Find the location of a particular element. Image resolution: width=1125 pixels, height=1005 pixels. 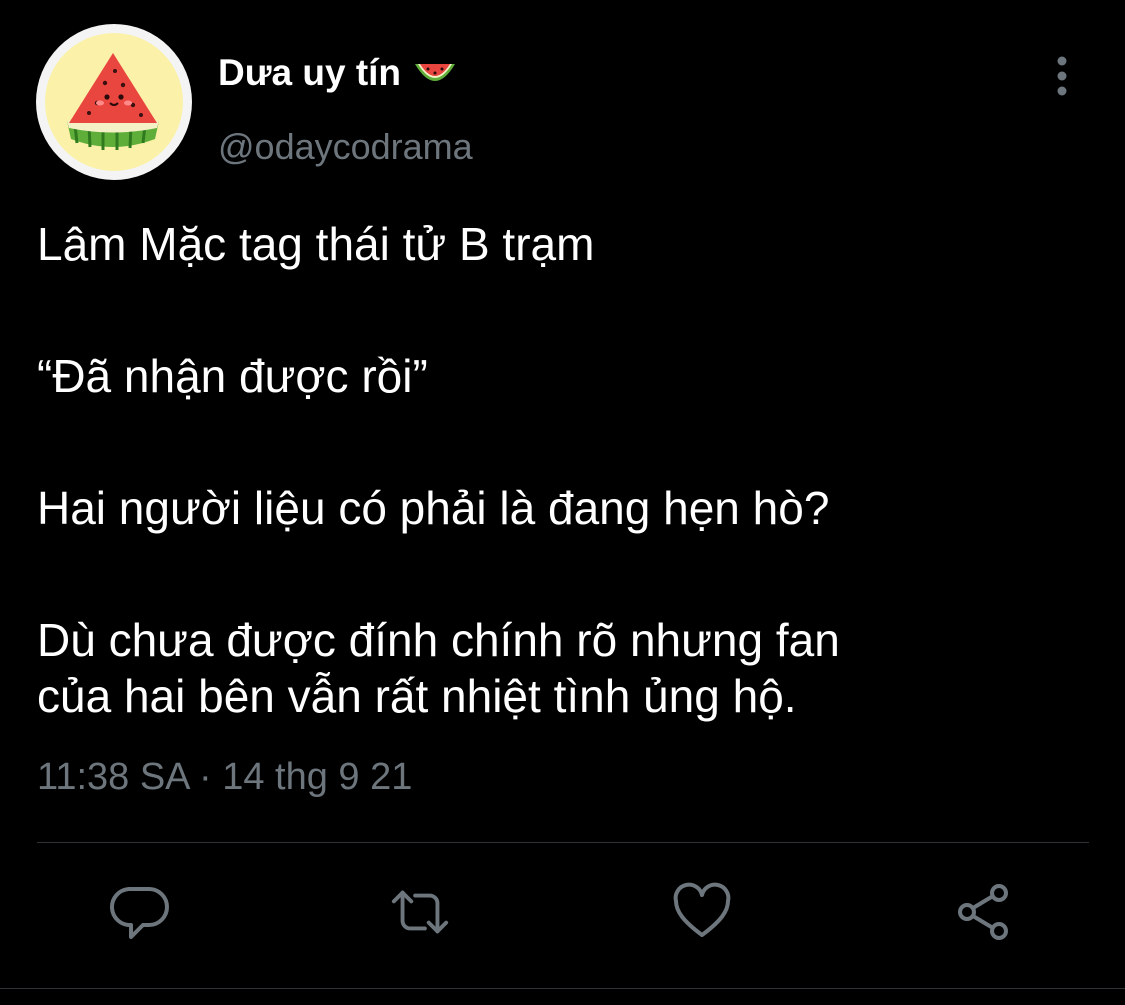

bottom-divider is located at coordinates (562, 988).